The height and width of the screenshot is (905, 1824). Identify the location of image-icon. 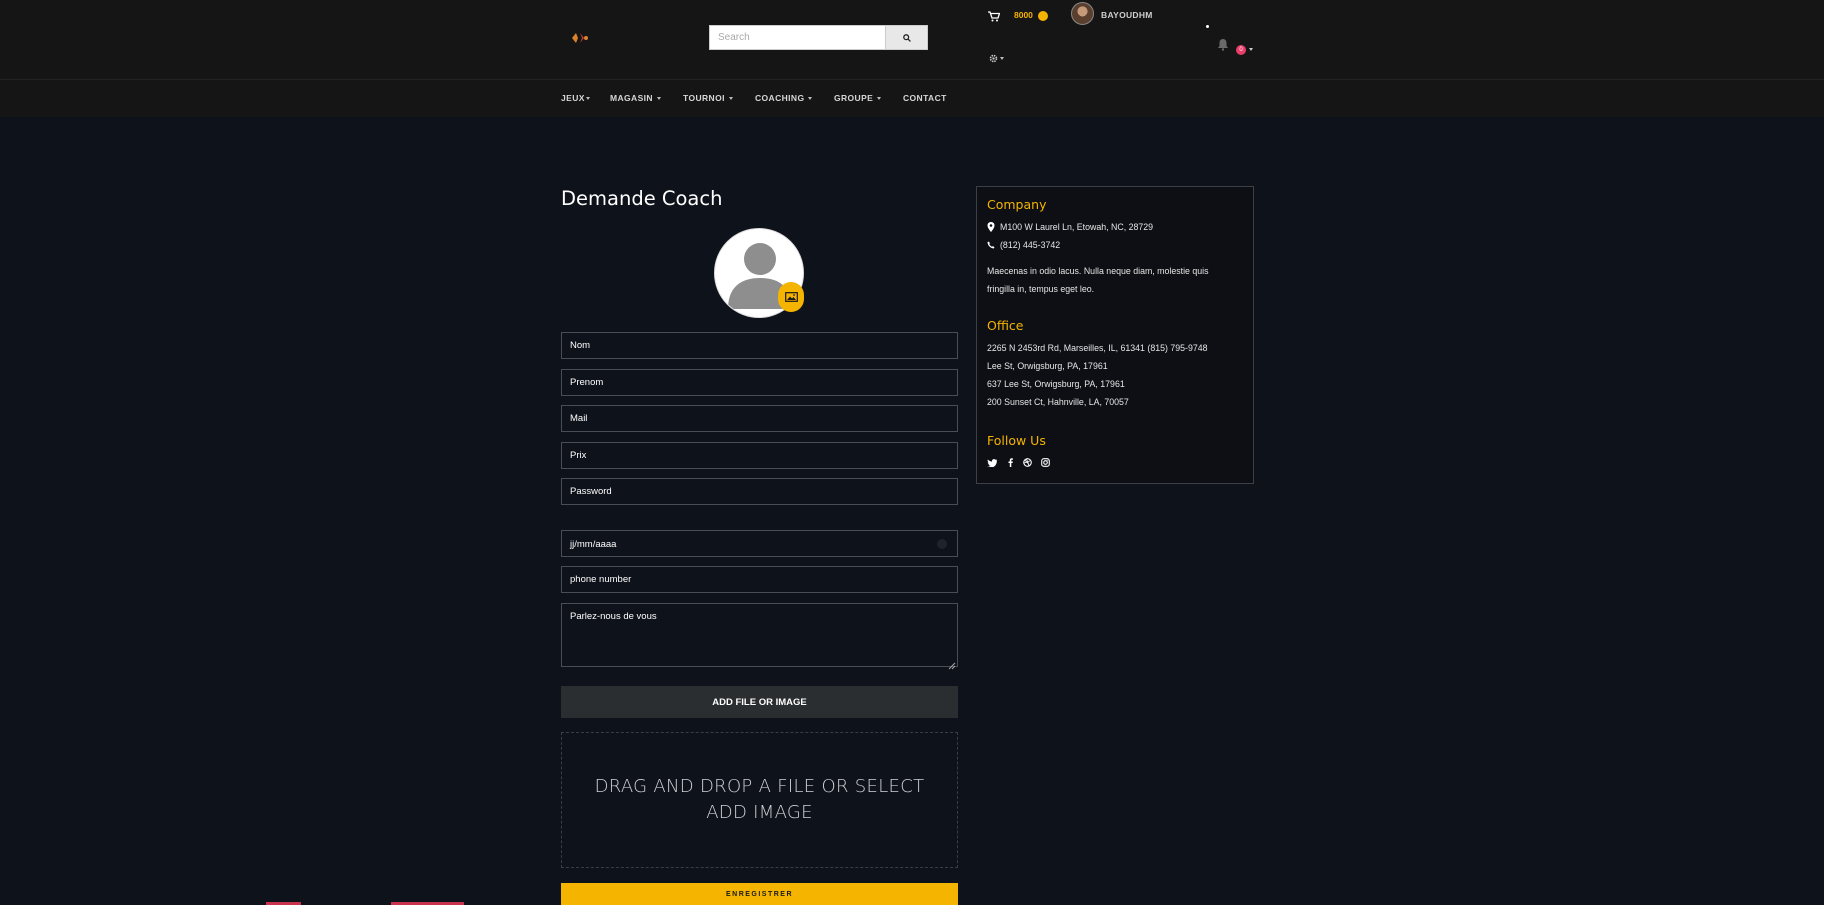
(791, 297).